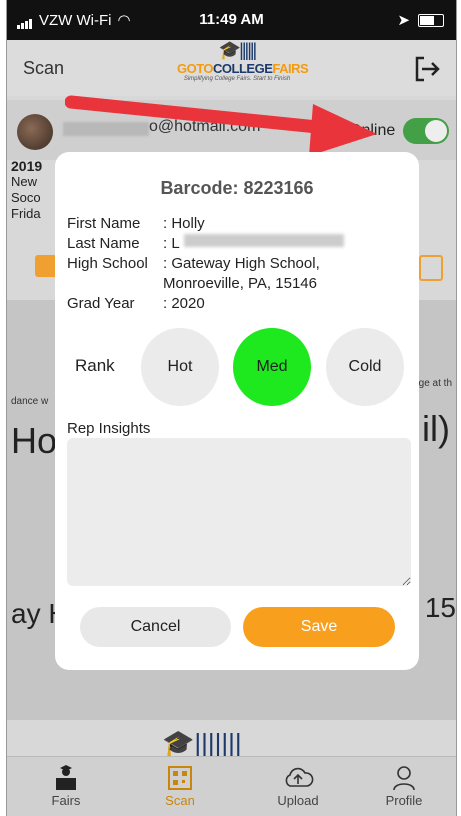 The image size is (461, 816). I want to click on rank-label: Rank, so click(95, 365).